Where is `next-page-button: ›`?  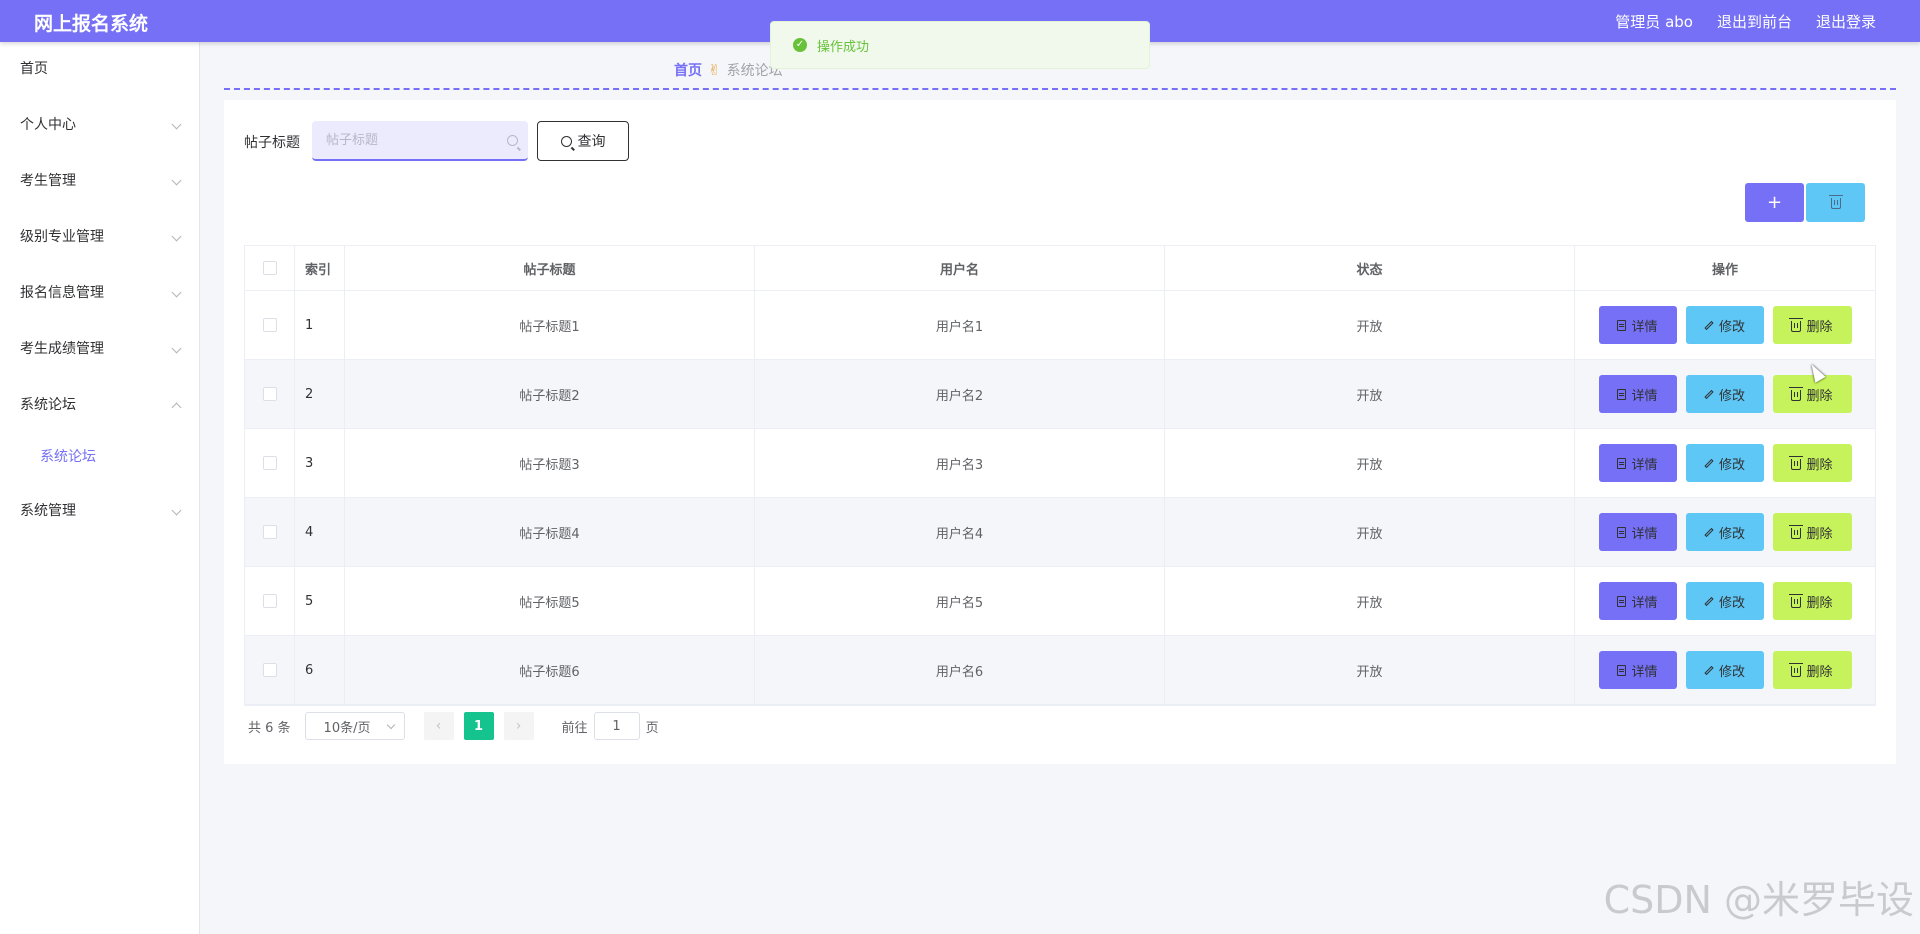 next-page-button: › is located at coordinates (518, 726).